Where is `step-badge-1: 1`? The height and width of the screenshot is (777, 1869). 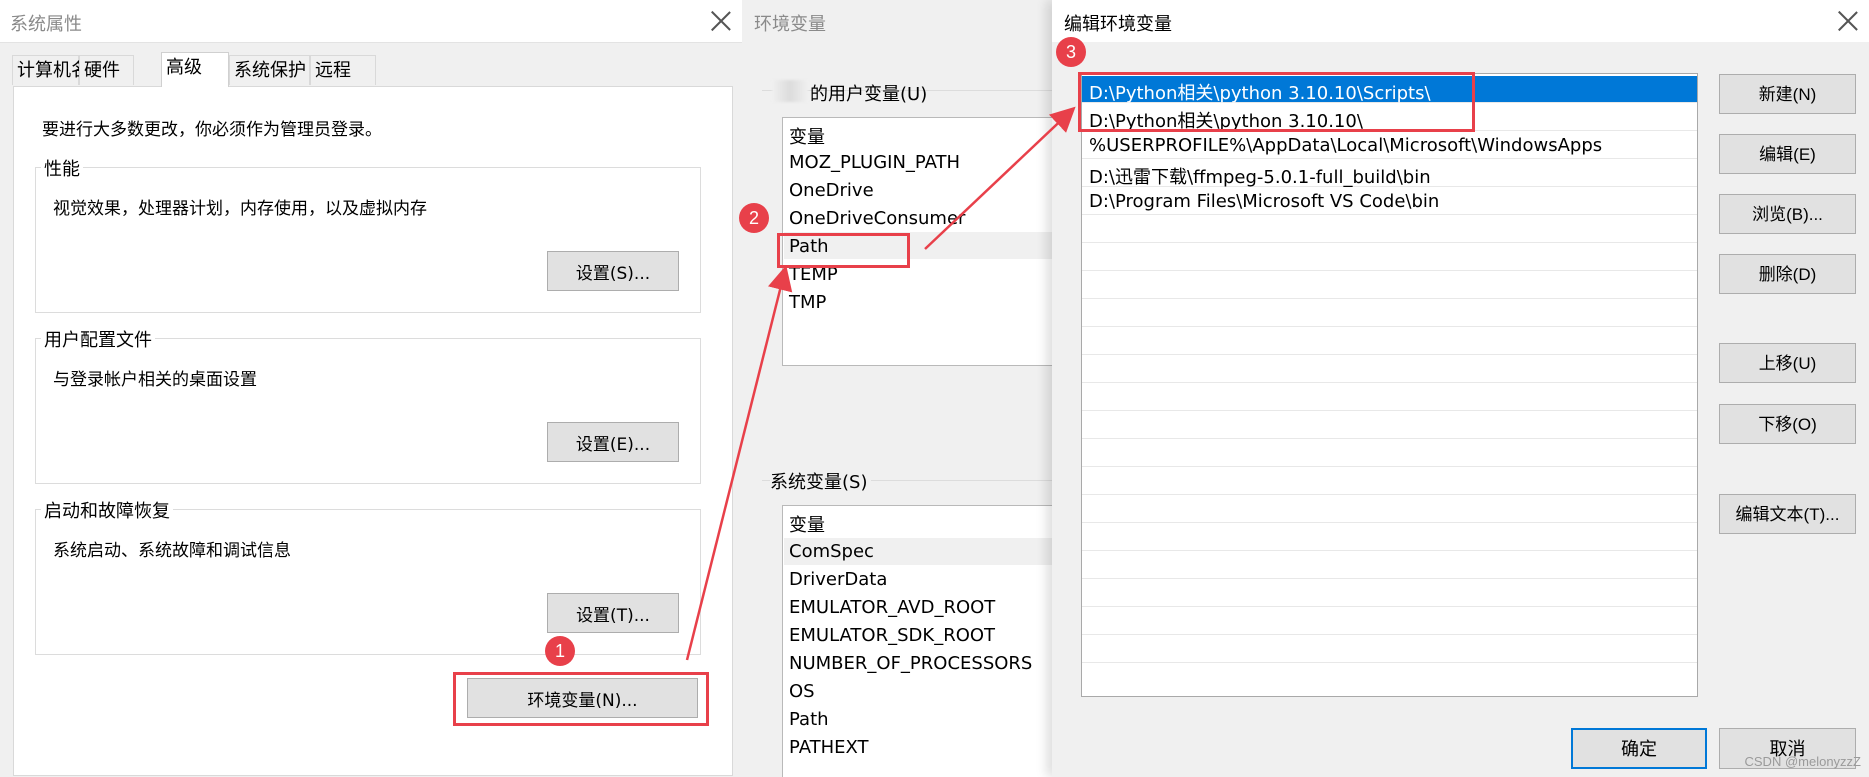
step-badge-1: 1 is located at coordinates (560, 651).